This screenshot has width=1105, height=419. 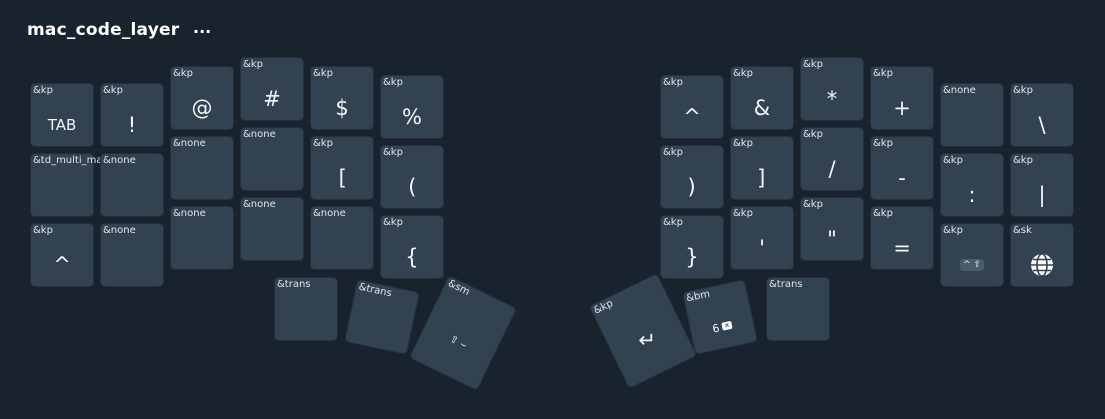 I want to click on key-tab: &kp TAB, so click(x=62, y=115).